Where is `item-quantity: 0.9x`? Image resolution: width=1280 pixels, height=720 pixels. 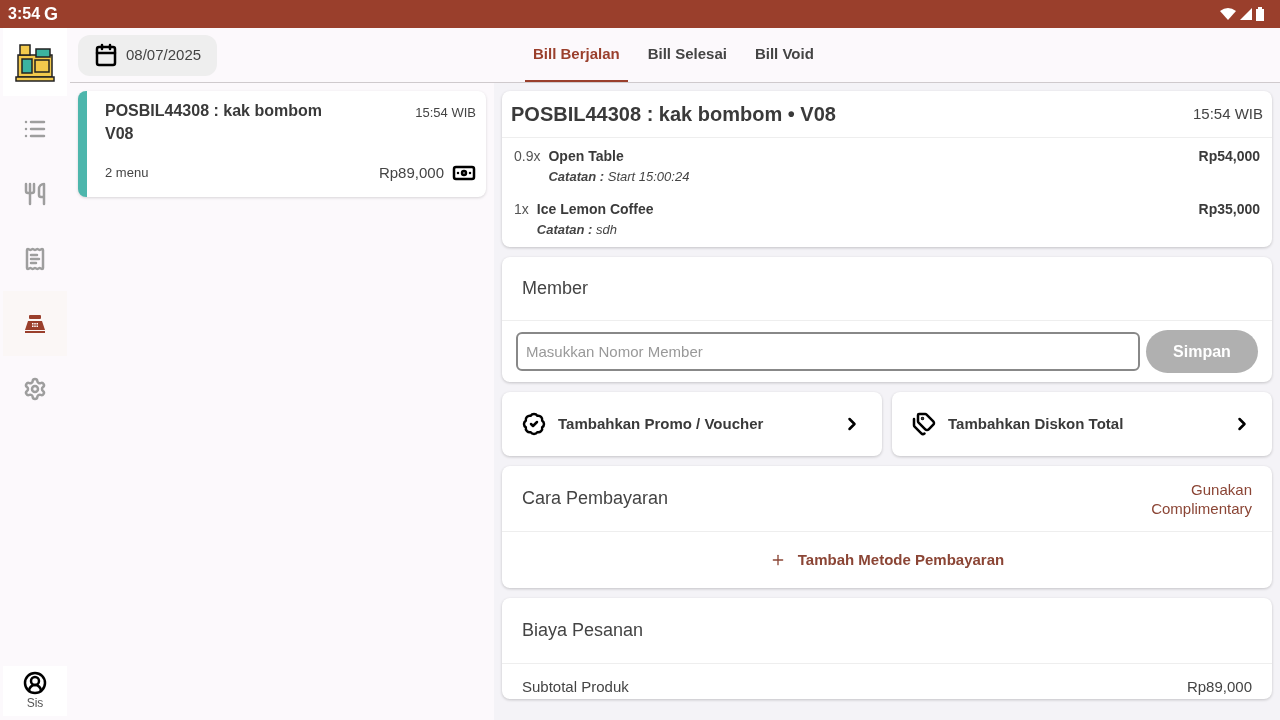 item-quantity: 0.9x is located at coordinates (527, 156).